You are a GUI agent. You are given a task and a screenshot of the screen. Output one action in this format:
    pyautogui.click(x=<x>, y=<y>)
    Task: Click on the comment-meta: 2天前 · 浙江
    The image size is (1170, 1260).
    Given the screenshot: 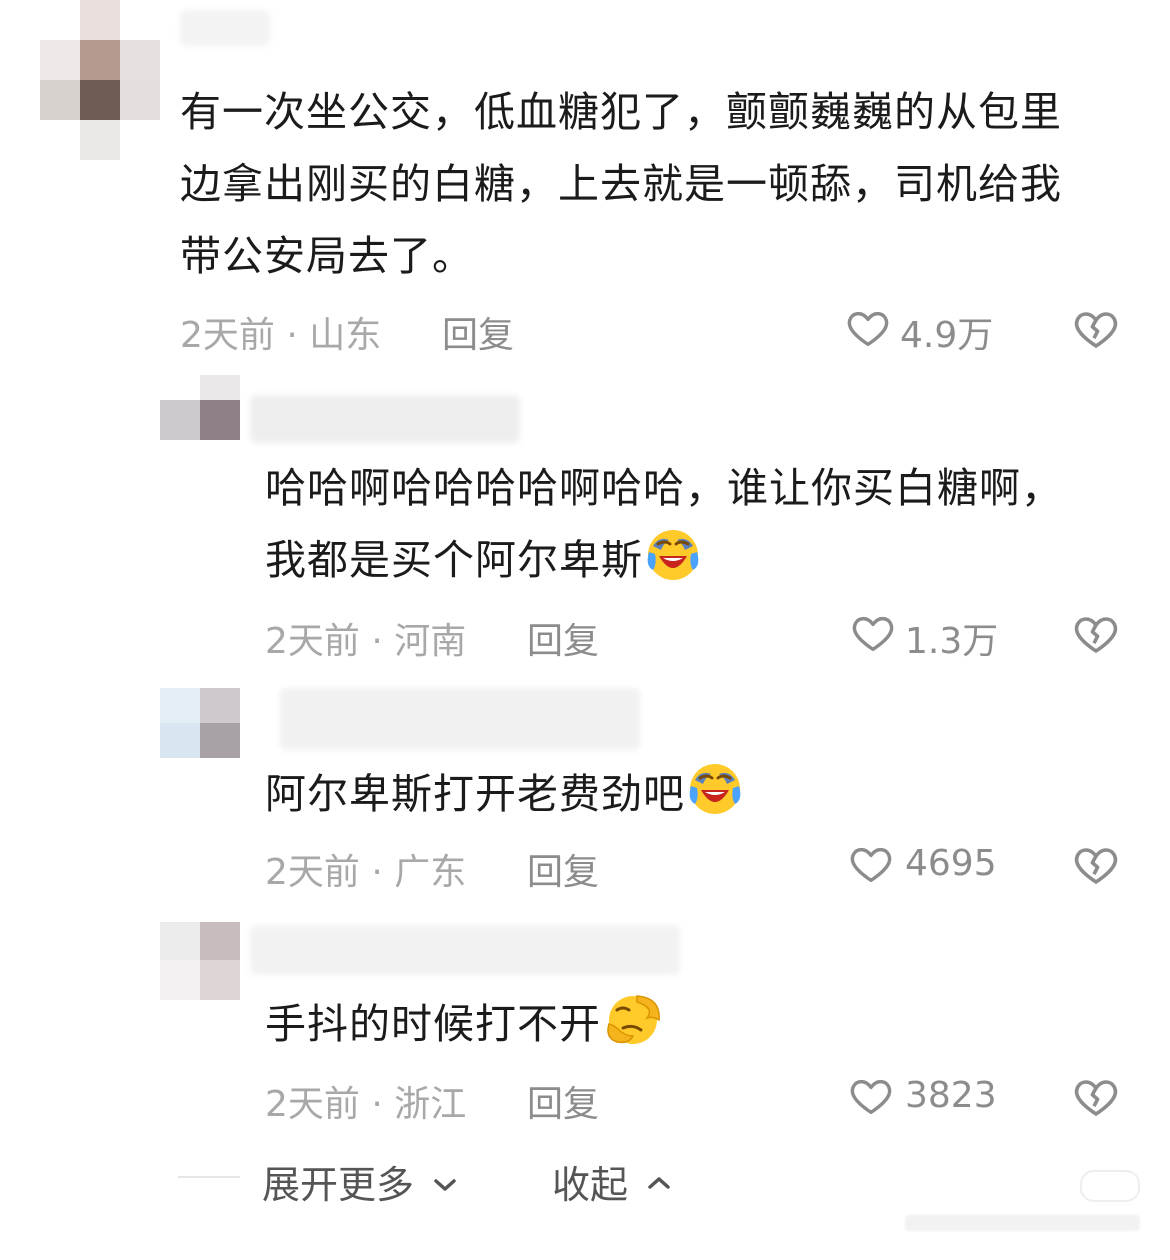 What is the action you would take?
    pyautogui.click(x=365, y=1101)
    